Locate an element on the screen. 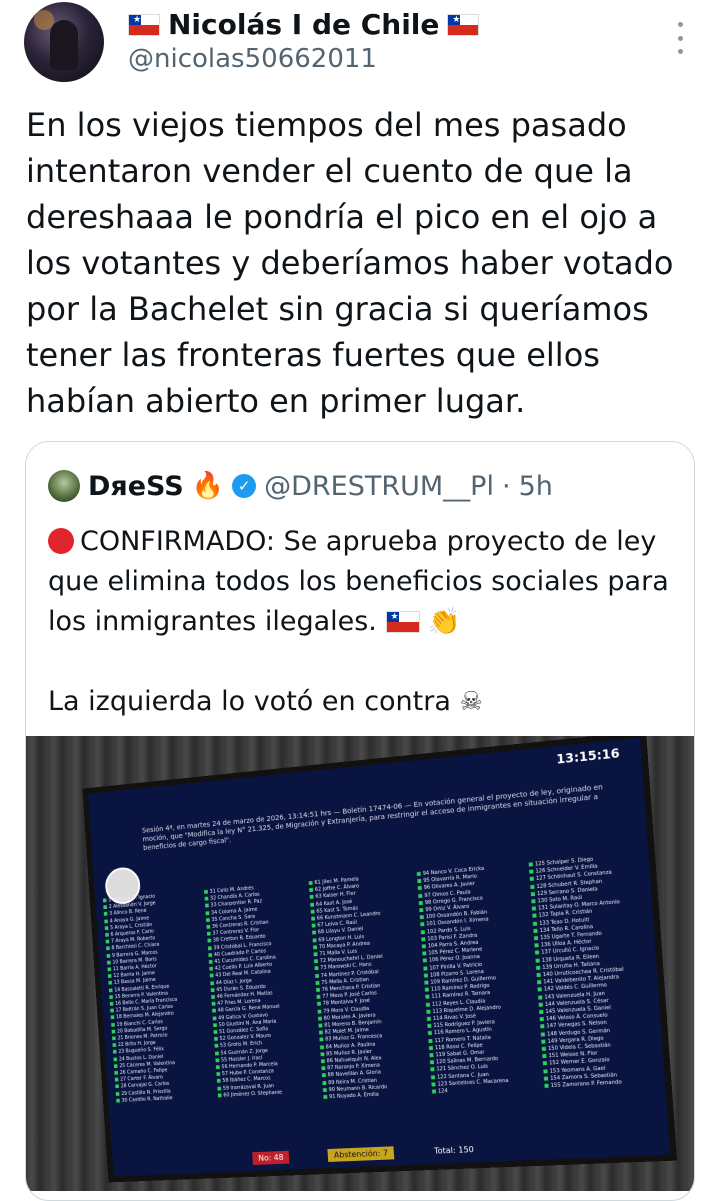 This screenshot has width=720, height=1201. quoted-paragraph-2: La izquierda lo votó en contra ☠ is located at coordinates (363, 702).